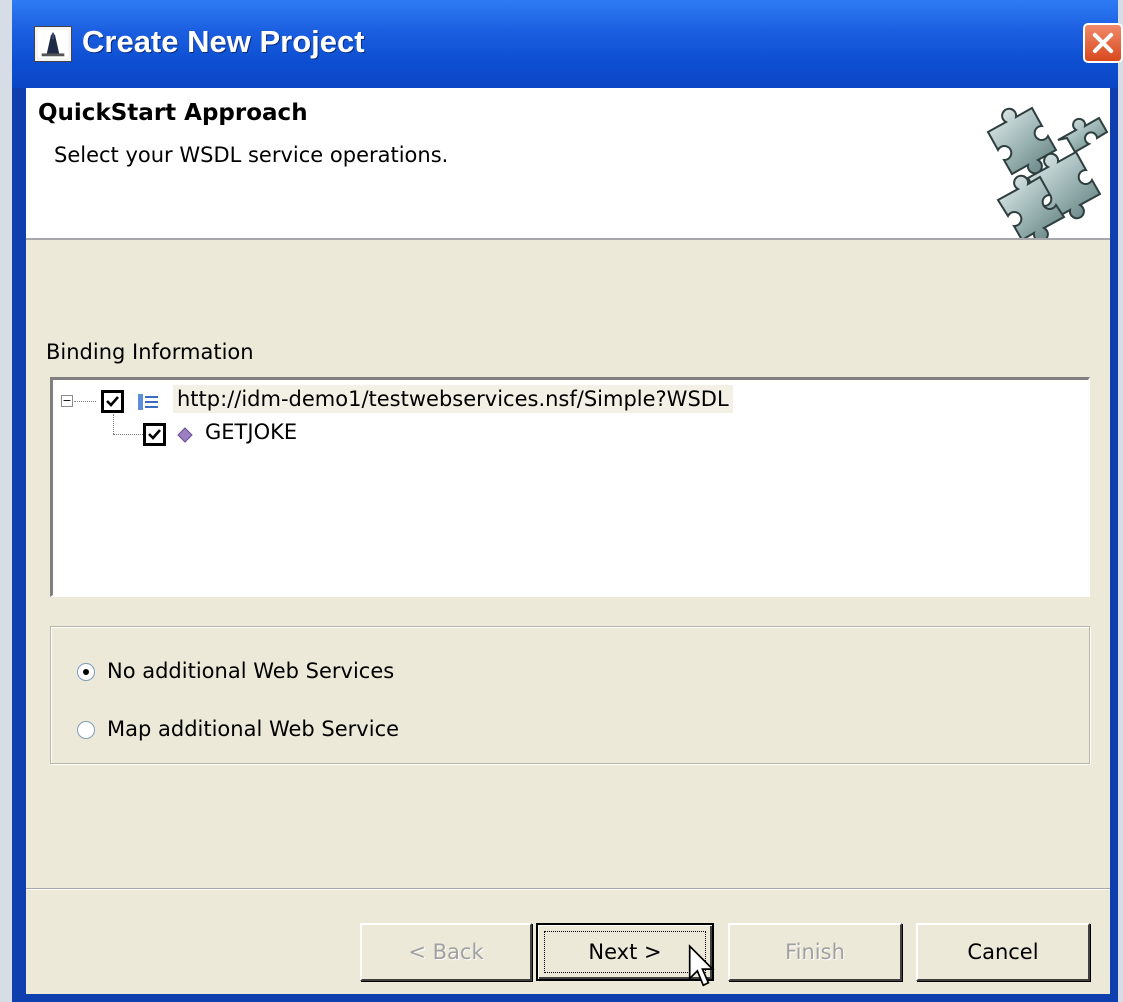  I want to click on close-button, so click(1103, 43).